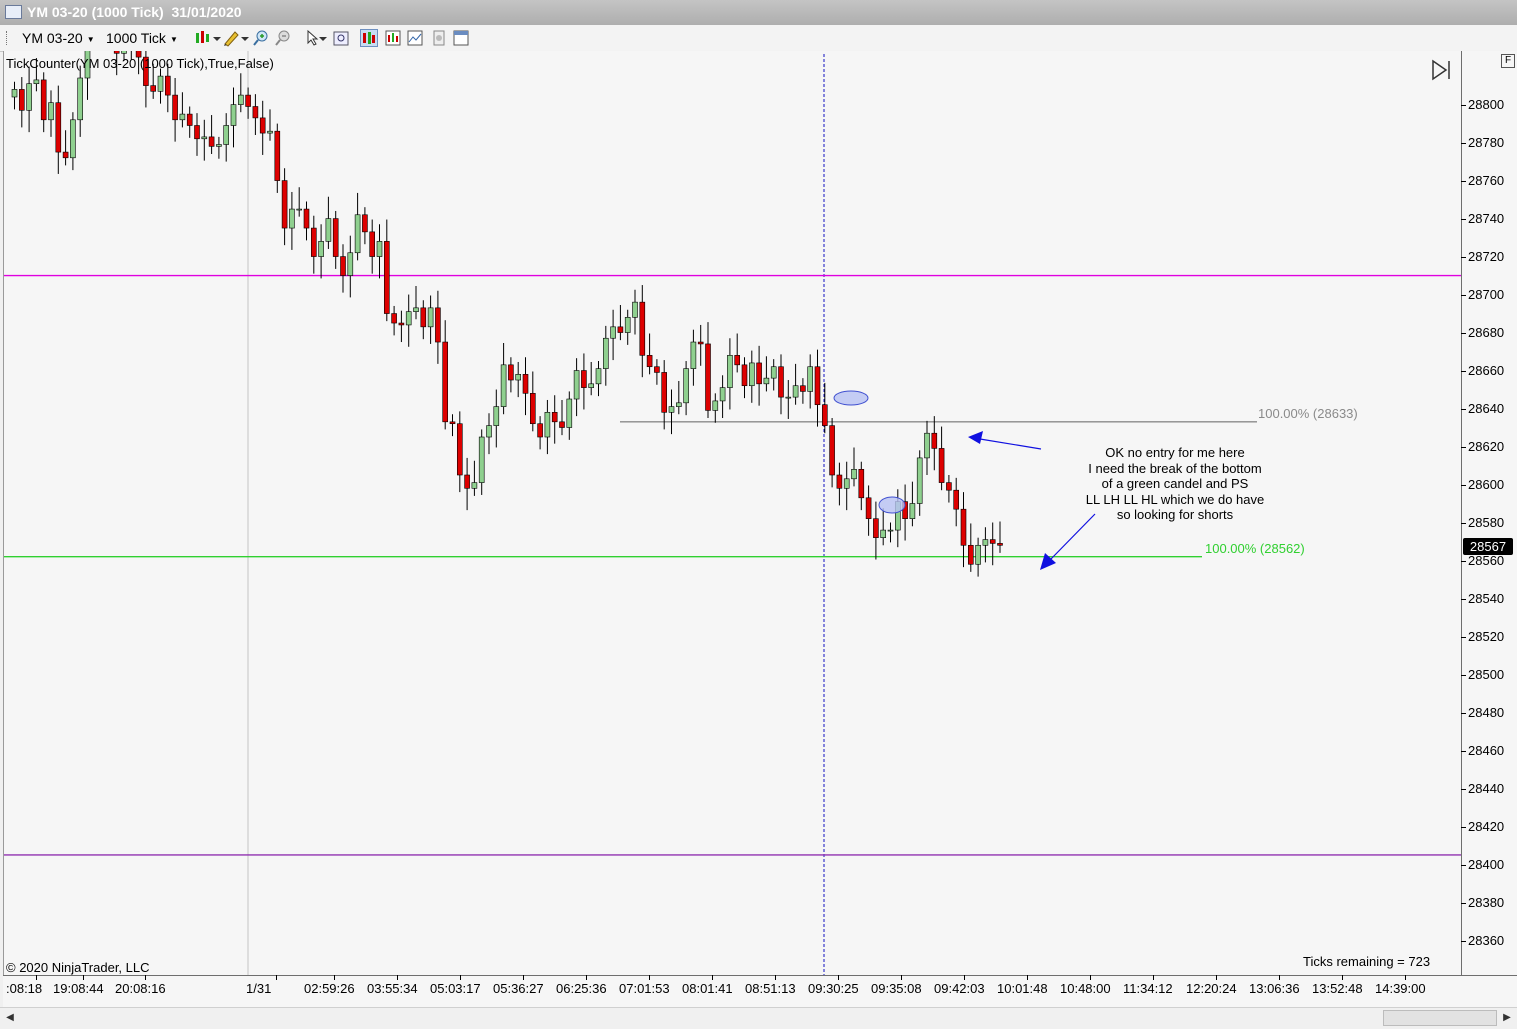 This screenshot has width=1517, height=1029. Describe the element at coordinates (461, 38) in the screenshot. I see `panel-icon` at that location.